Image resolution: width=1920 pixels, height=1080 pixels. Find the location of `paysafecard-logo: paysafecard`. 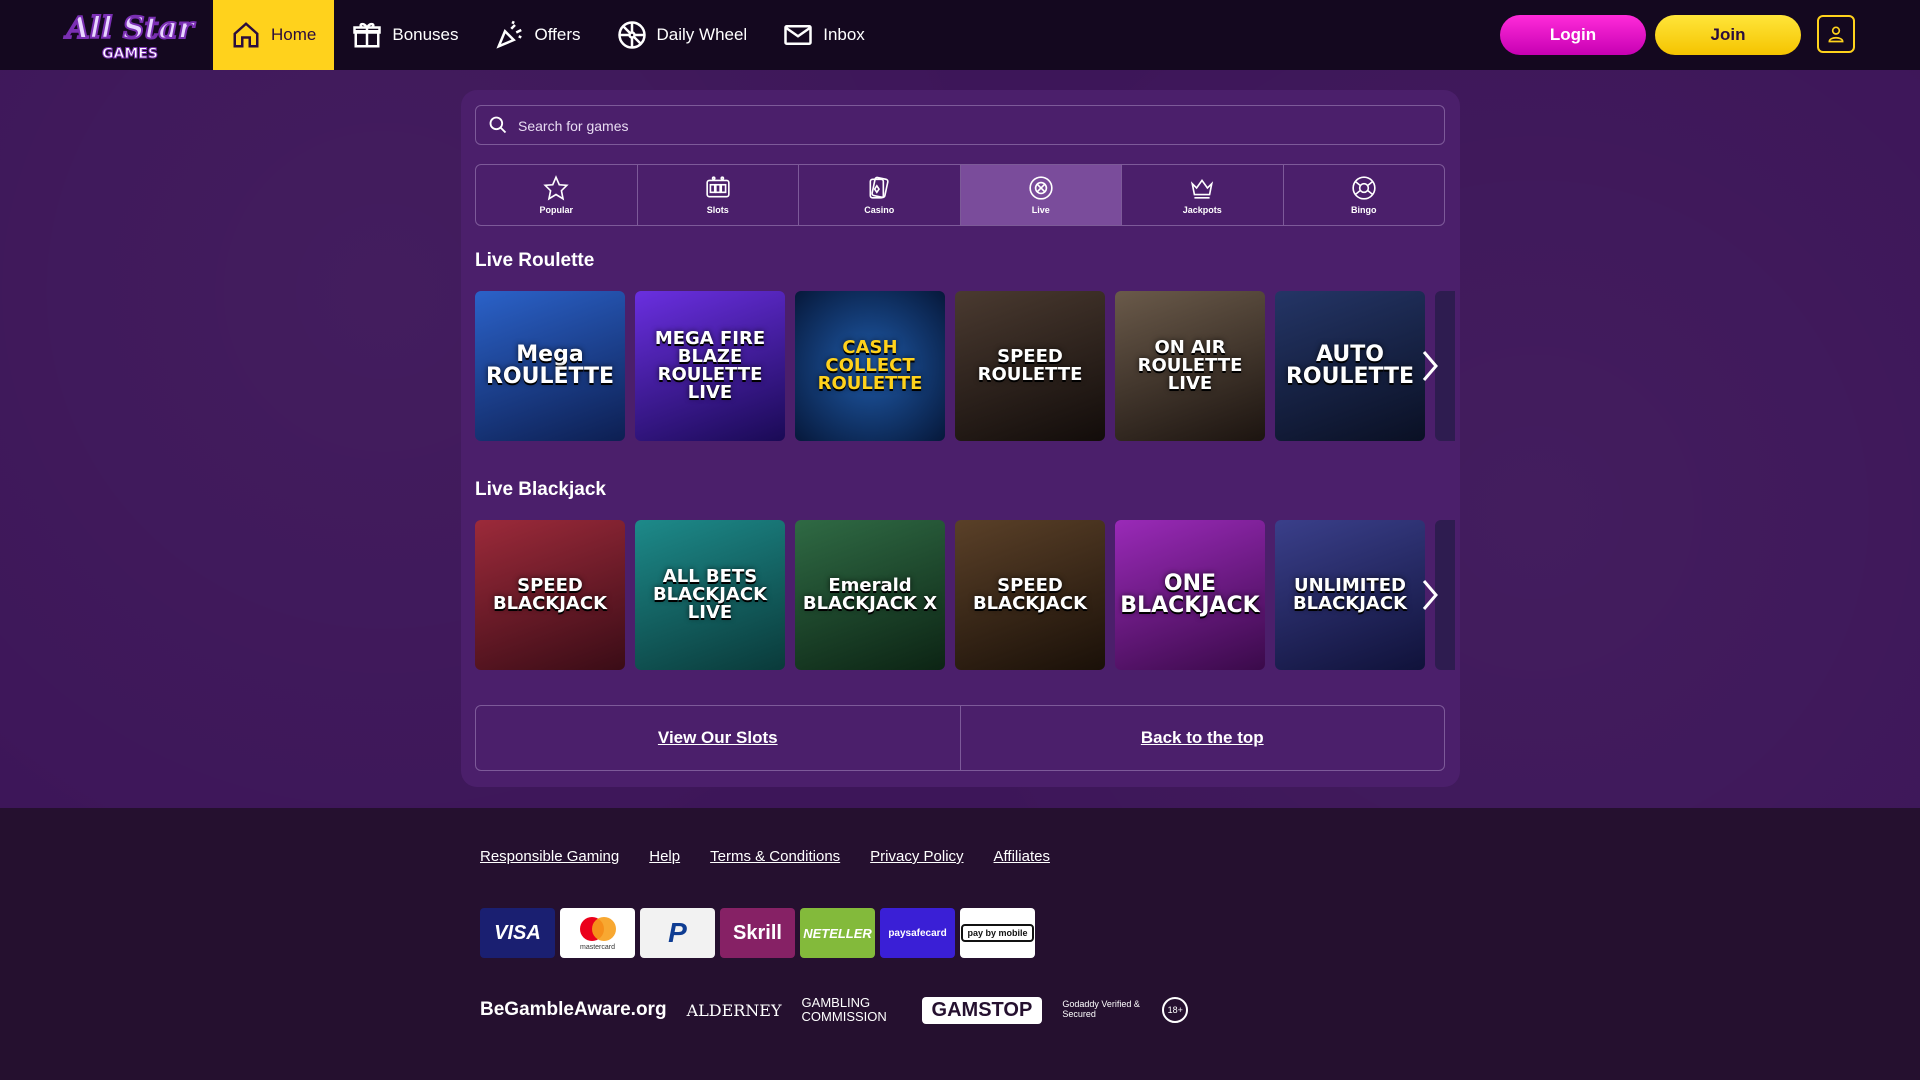

paysafecard-logo: paysafecard is located at coordinates (917, 933).